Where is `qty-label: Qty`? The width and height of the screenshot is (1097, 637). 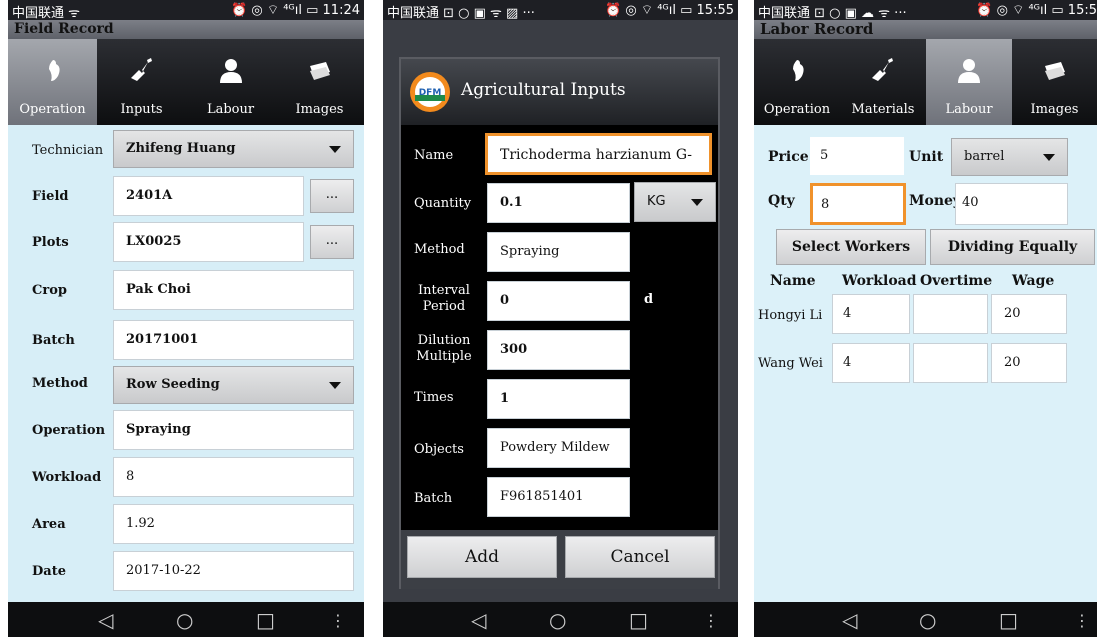
qty-label: Qty is located at coordinates (781, 201).